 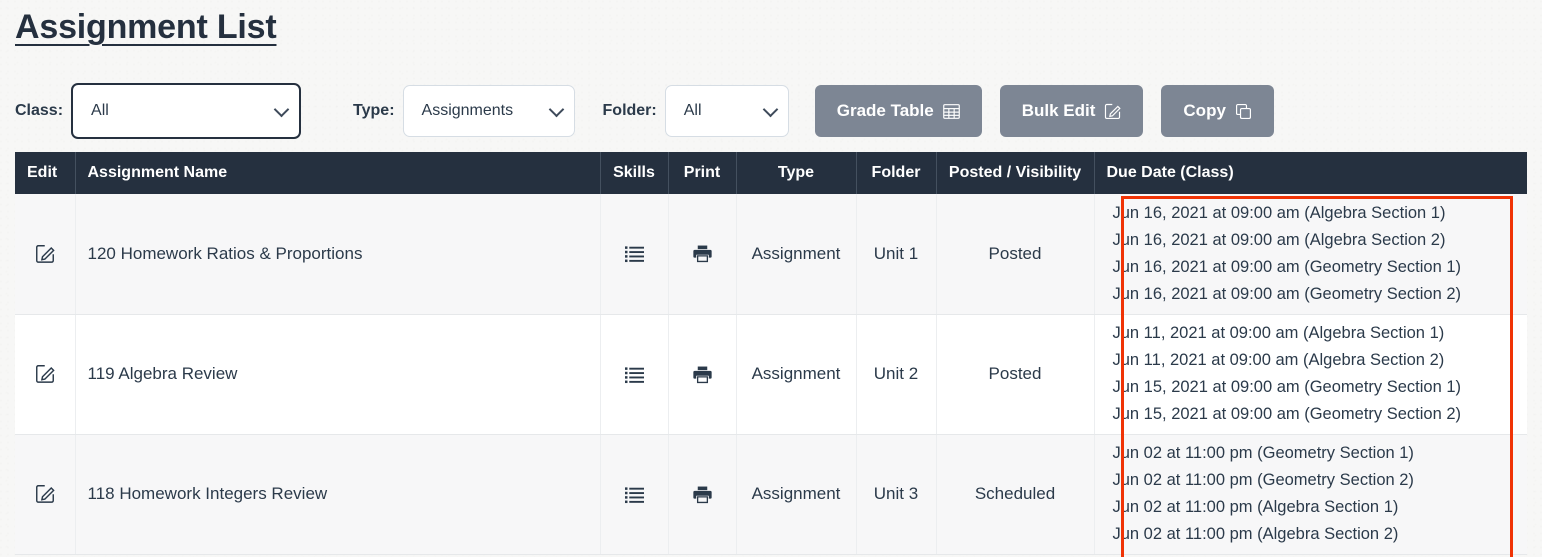 I want to click on folder-filter-group: Folder: All, so click(x=696, y=111).